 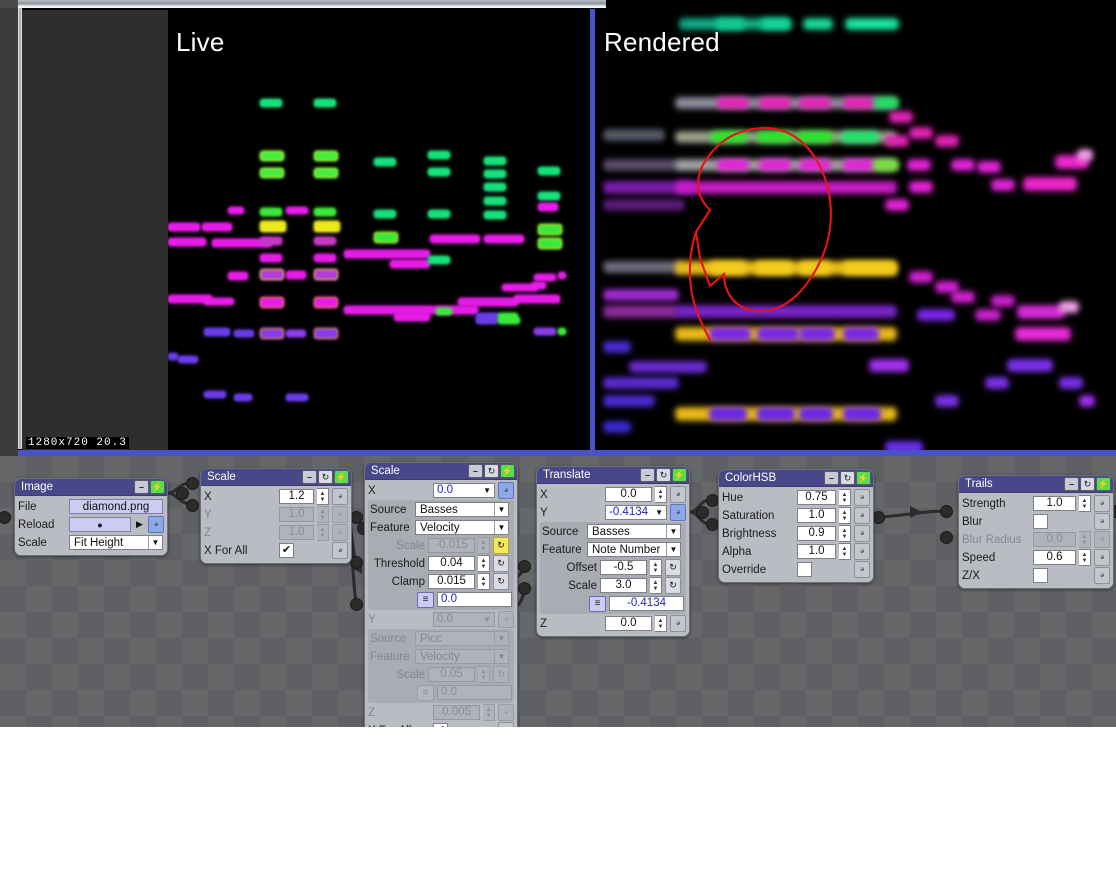 I want to click on row-zx: Z/X ᵊ, so click(x=1036, y=575).